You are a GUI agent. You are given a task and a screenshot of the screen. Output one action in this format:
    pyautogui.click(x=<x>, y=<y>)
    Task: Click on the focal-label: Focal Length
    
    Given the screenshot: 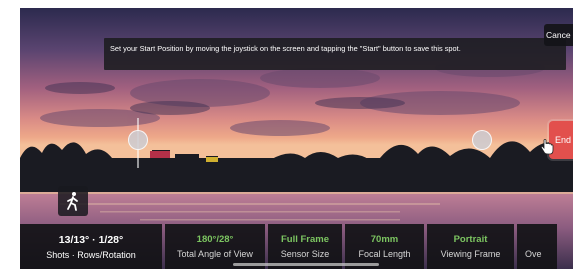 What is the action you would take?
    pyautogui.click(x=384, y=254)
    